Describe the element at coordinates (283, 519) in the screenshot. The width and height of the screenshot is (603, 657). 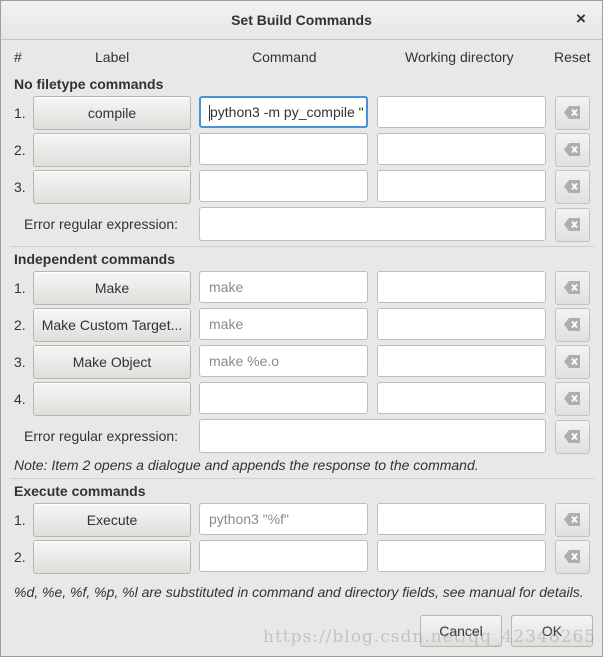
I see `command-field: python3 "%f"` at that location.